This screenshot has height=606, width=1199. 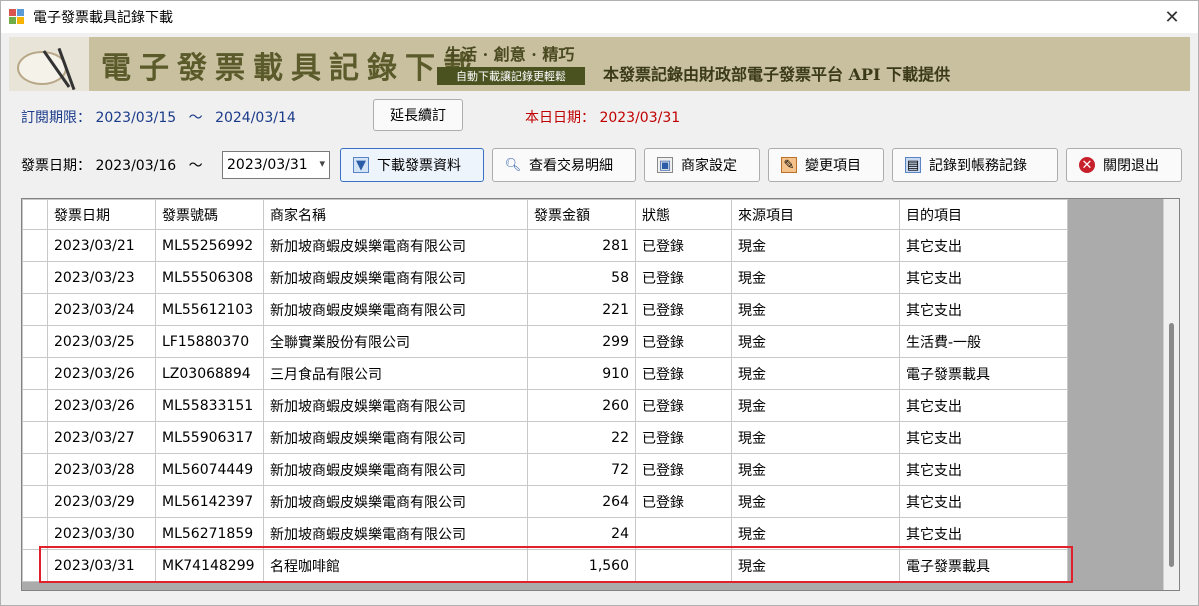 What do you see at coordinates (101, 277) in the screenshot?
I see `table-cell: 2023/03/23` at bounding box center [101, 277].